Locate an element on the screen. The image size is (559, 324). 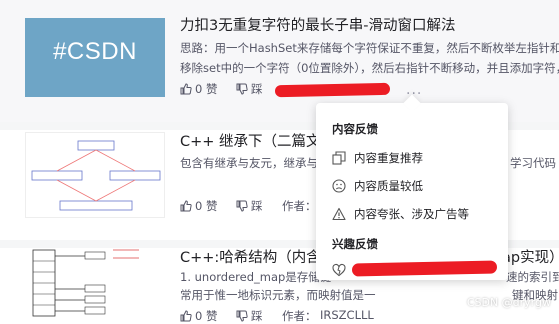
interest-feedback-title: 兴趣反馈 is located at coordinates (355, 244).